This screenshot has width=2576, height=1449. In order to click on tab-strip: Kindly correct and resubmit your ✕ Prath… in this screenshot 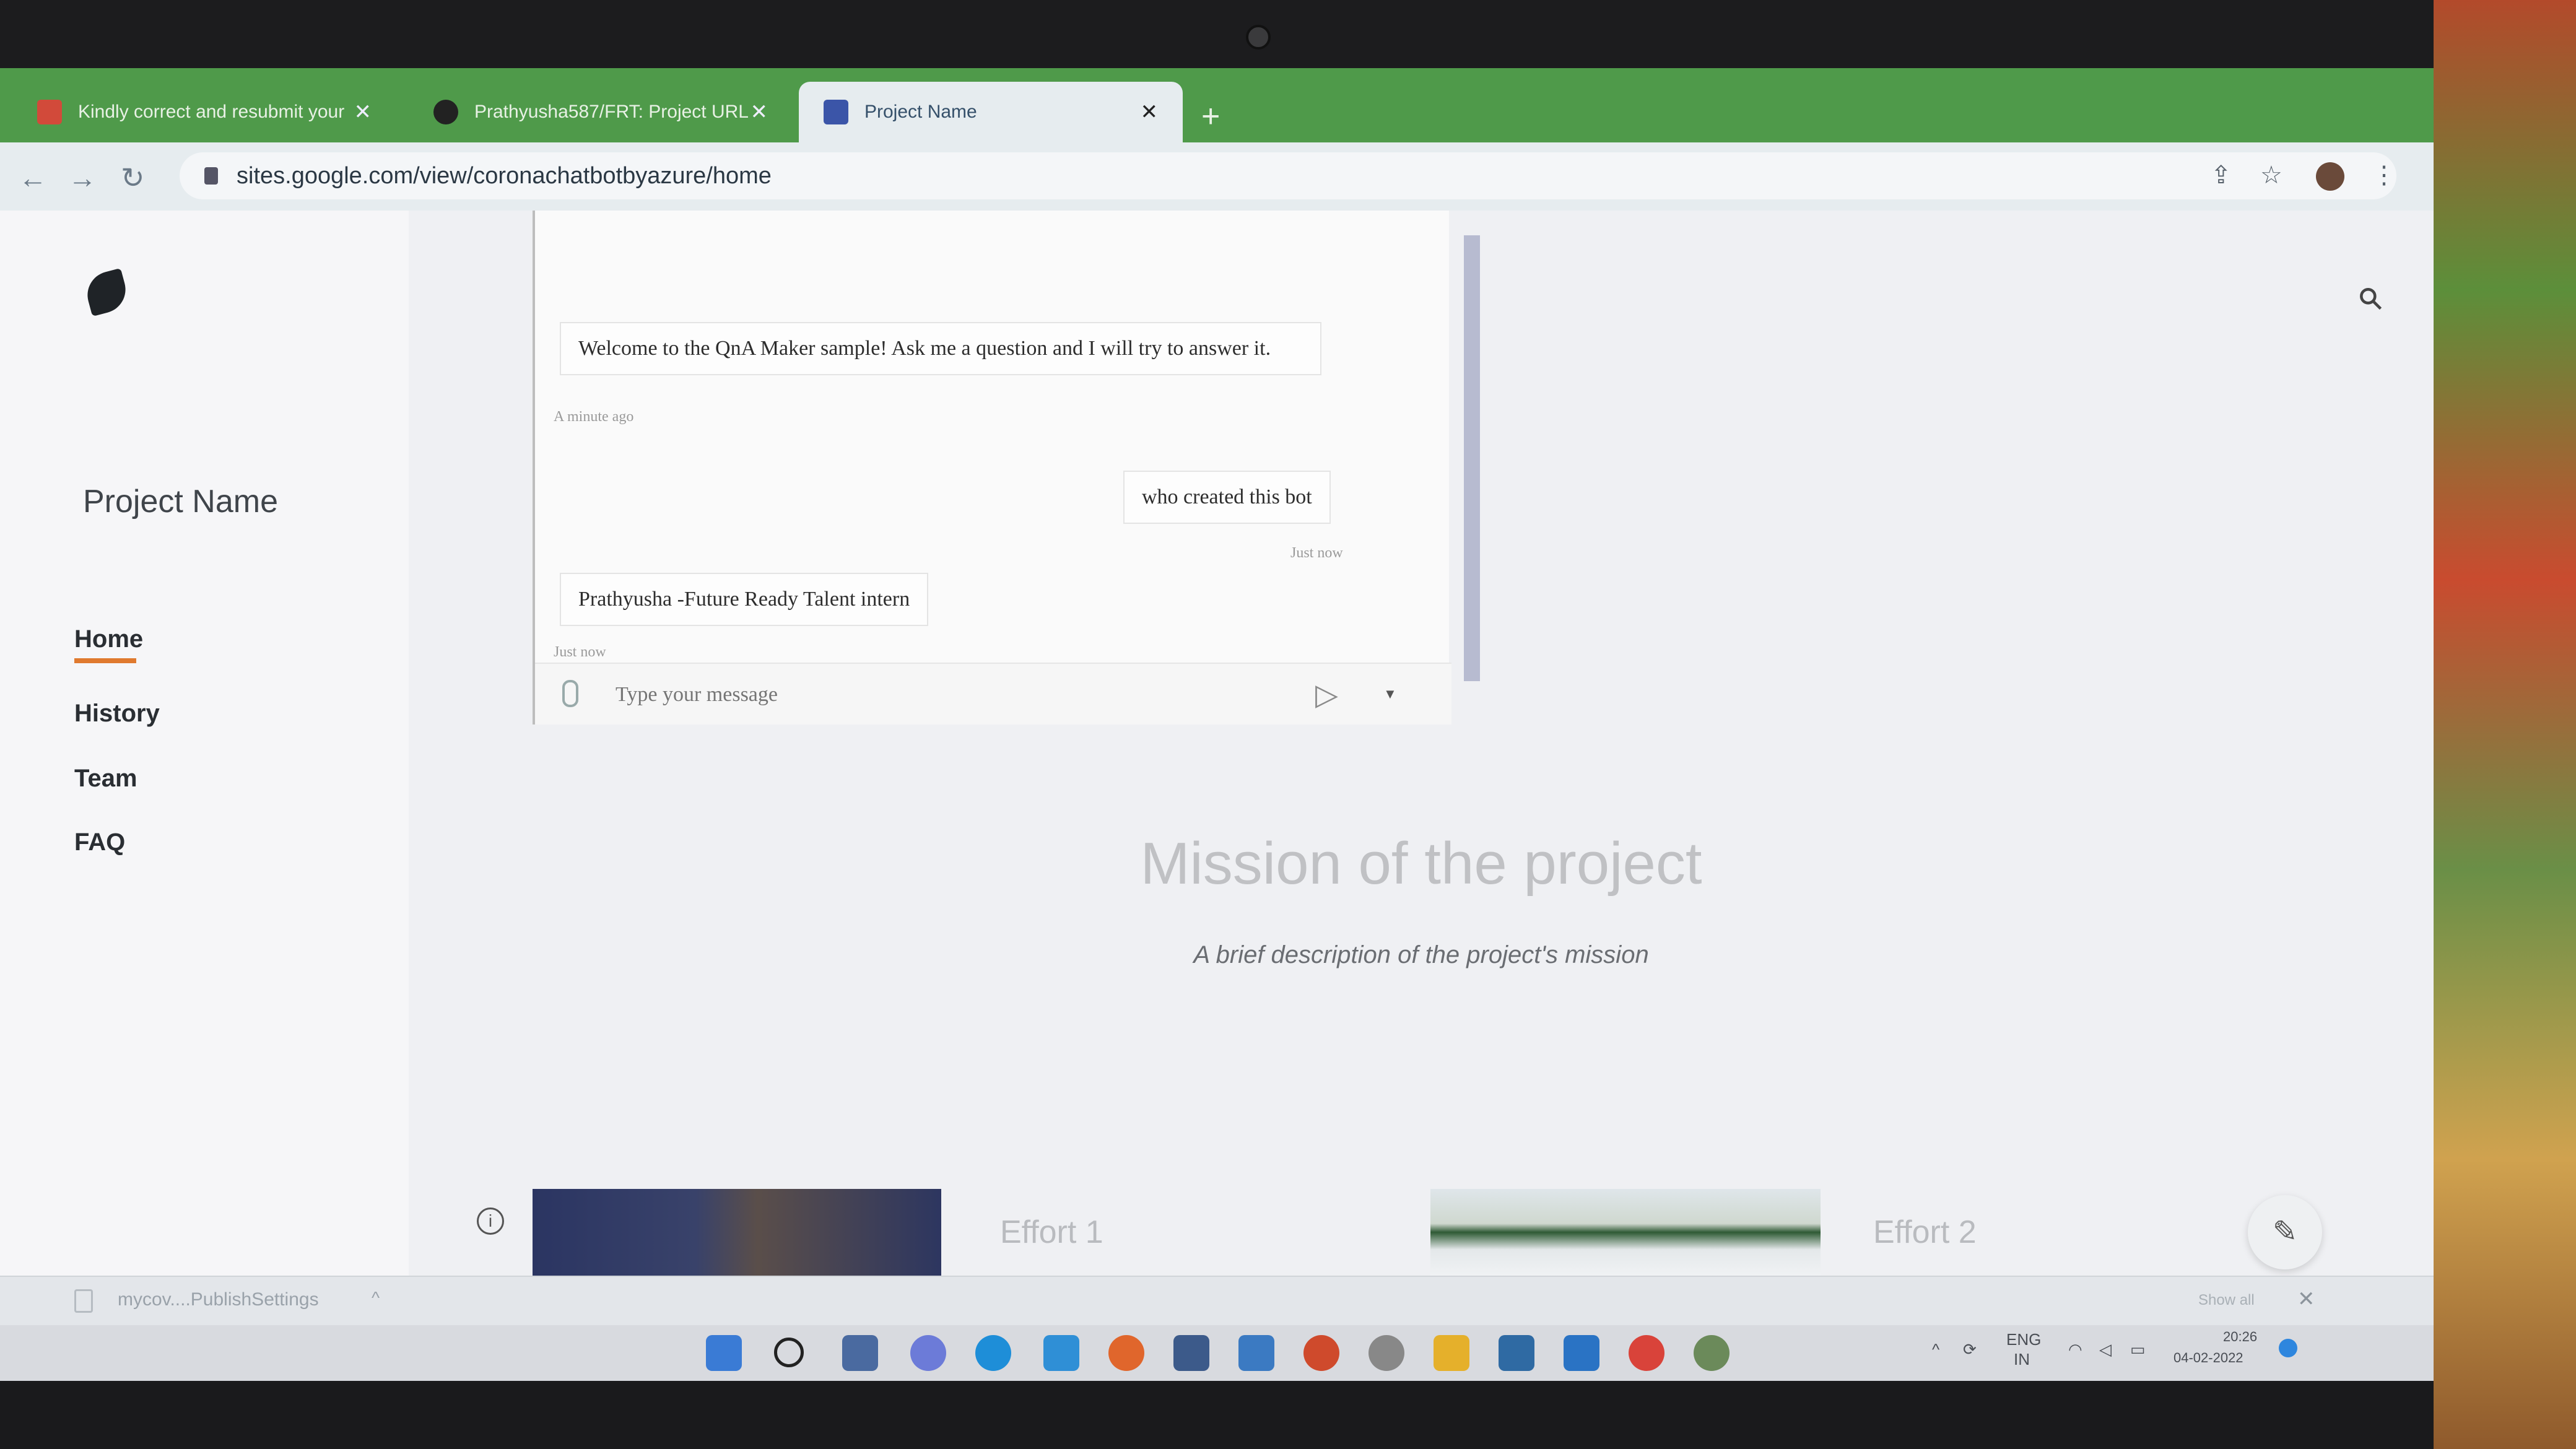, I will do `click(1217, 105)`.